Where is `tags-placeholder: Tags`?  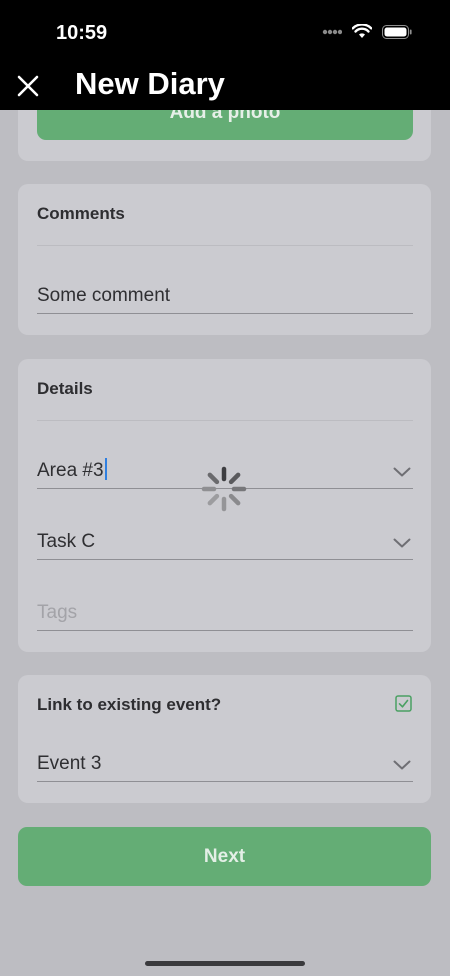 tags-placeholder: Tags is located at coordinates (57, 612).